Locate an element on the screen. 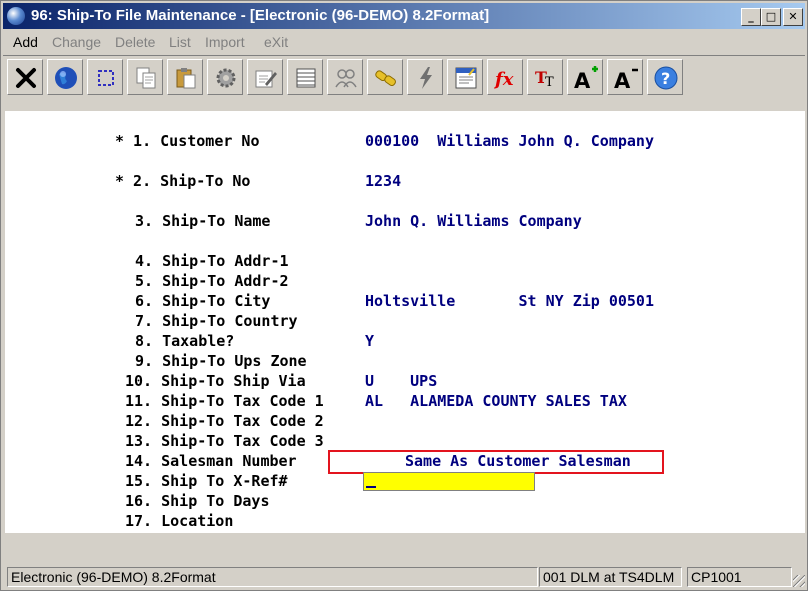 The width and height of the screenshot is (808, 591). font-increase-icon: A is located at coordinates (586, 78).